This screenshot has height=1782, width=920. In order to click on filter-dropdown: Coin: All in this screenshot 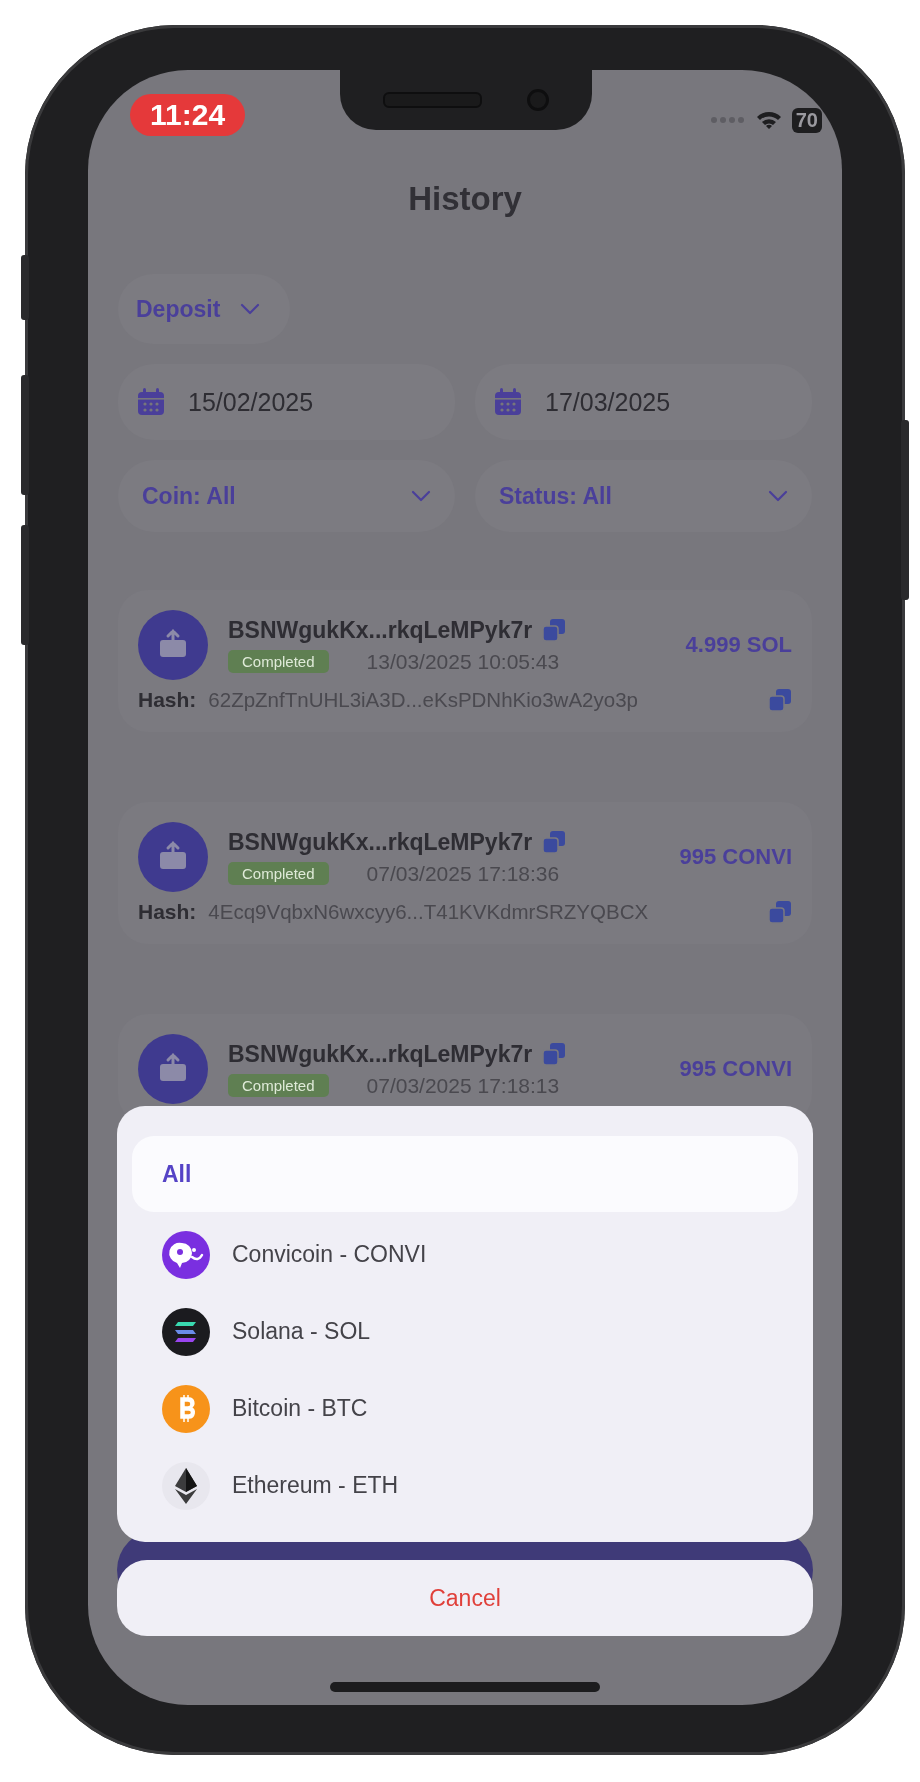, I will do `click(286, 496)`.